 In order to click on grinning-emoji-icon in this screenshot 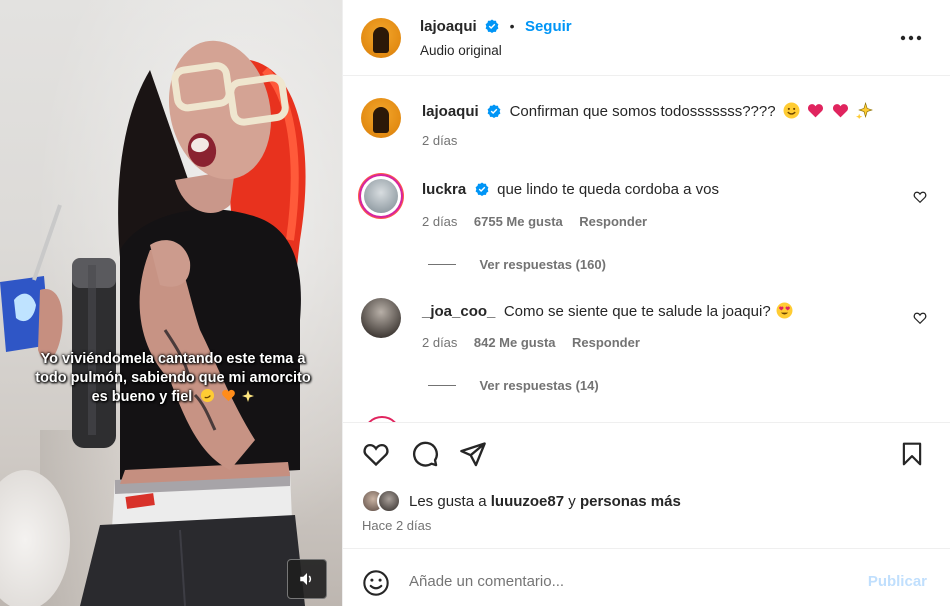, I will do `click(791, 110)`.